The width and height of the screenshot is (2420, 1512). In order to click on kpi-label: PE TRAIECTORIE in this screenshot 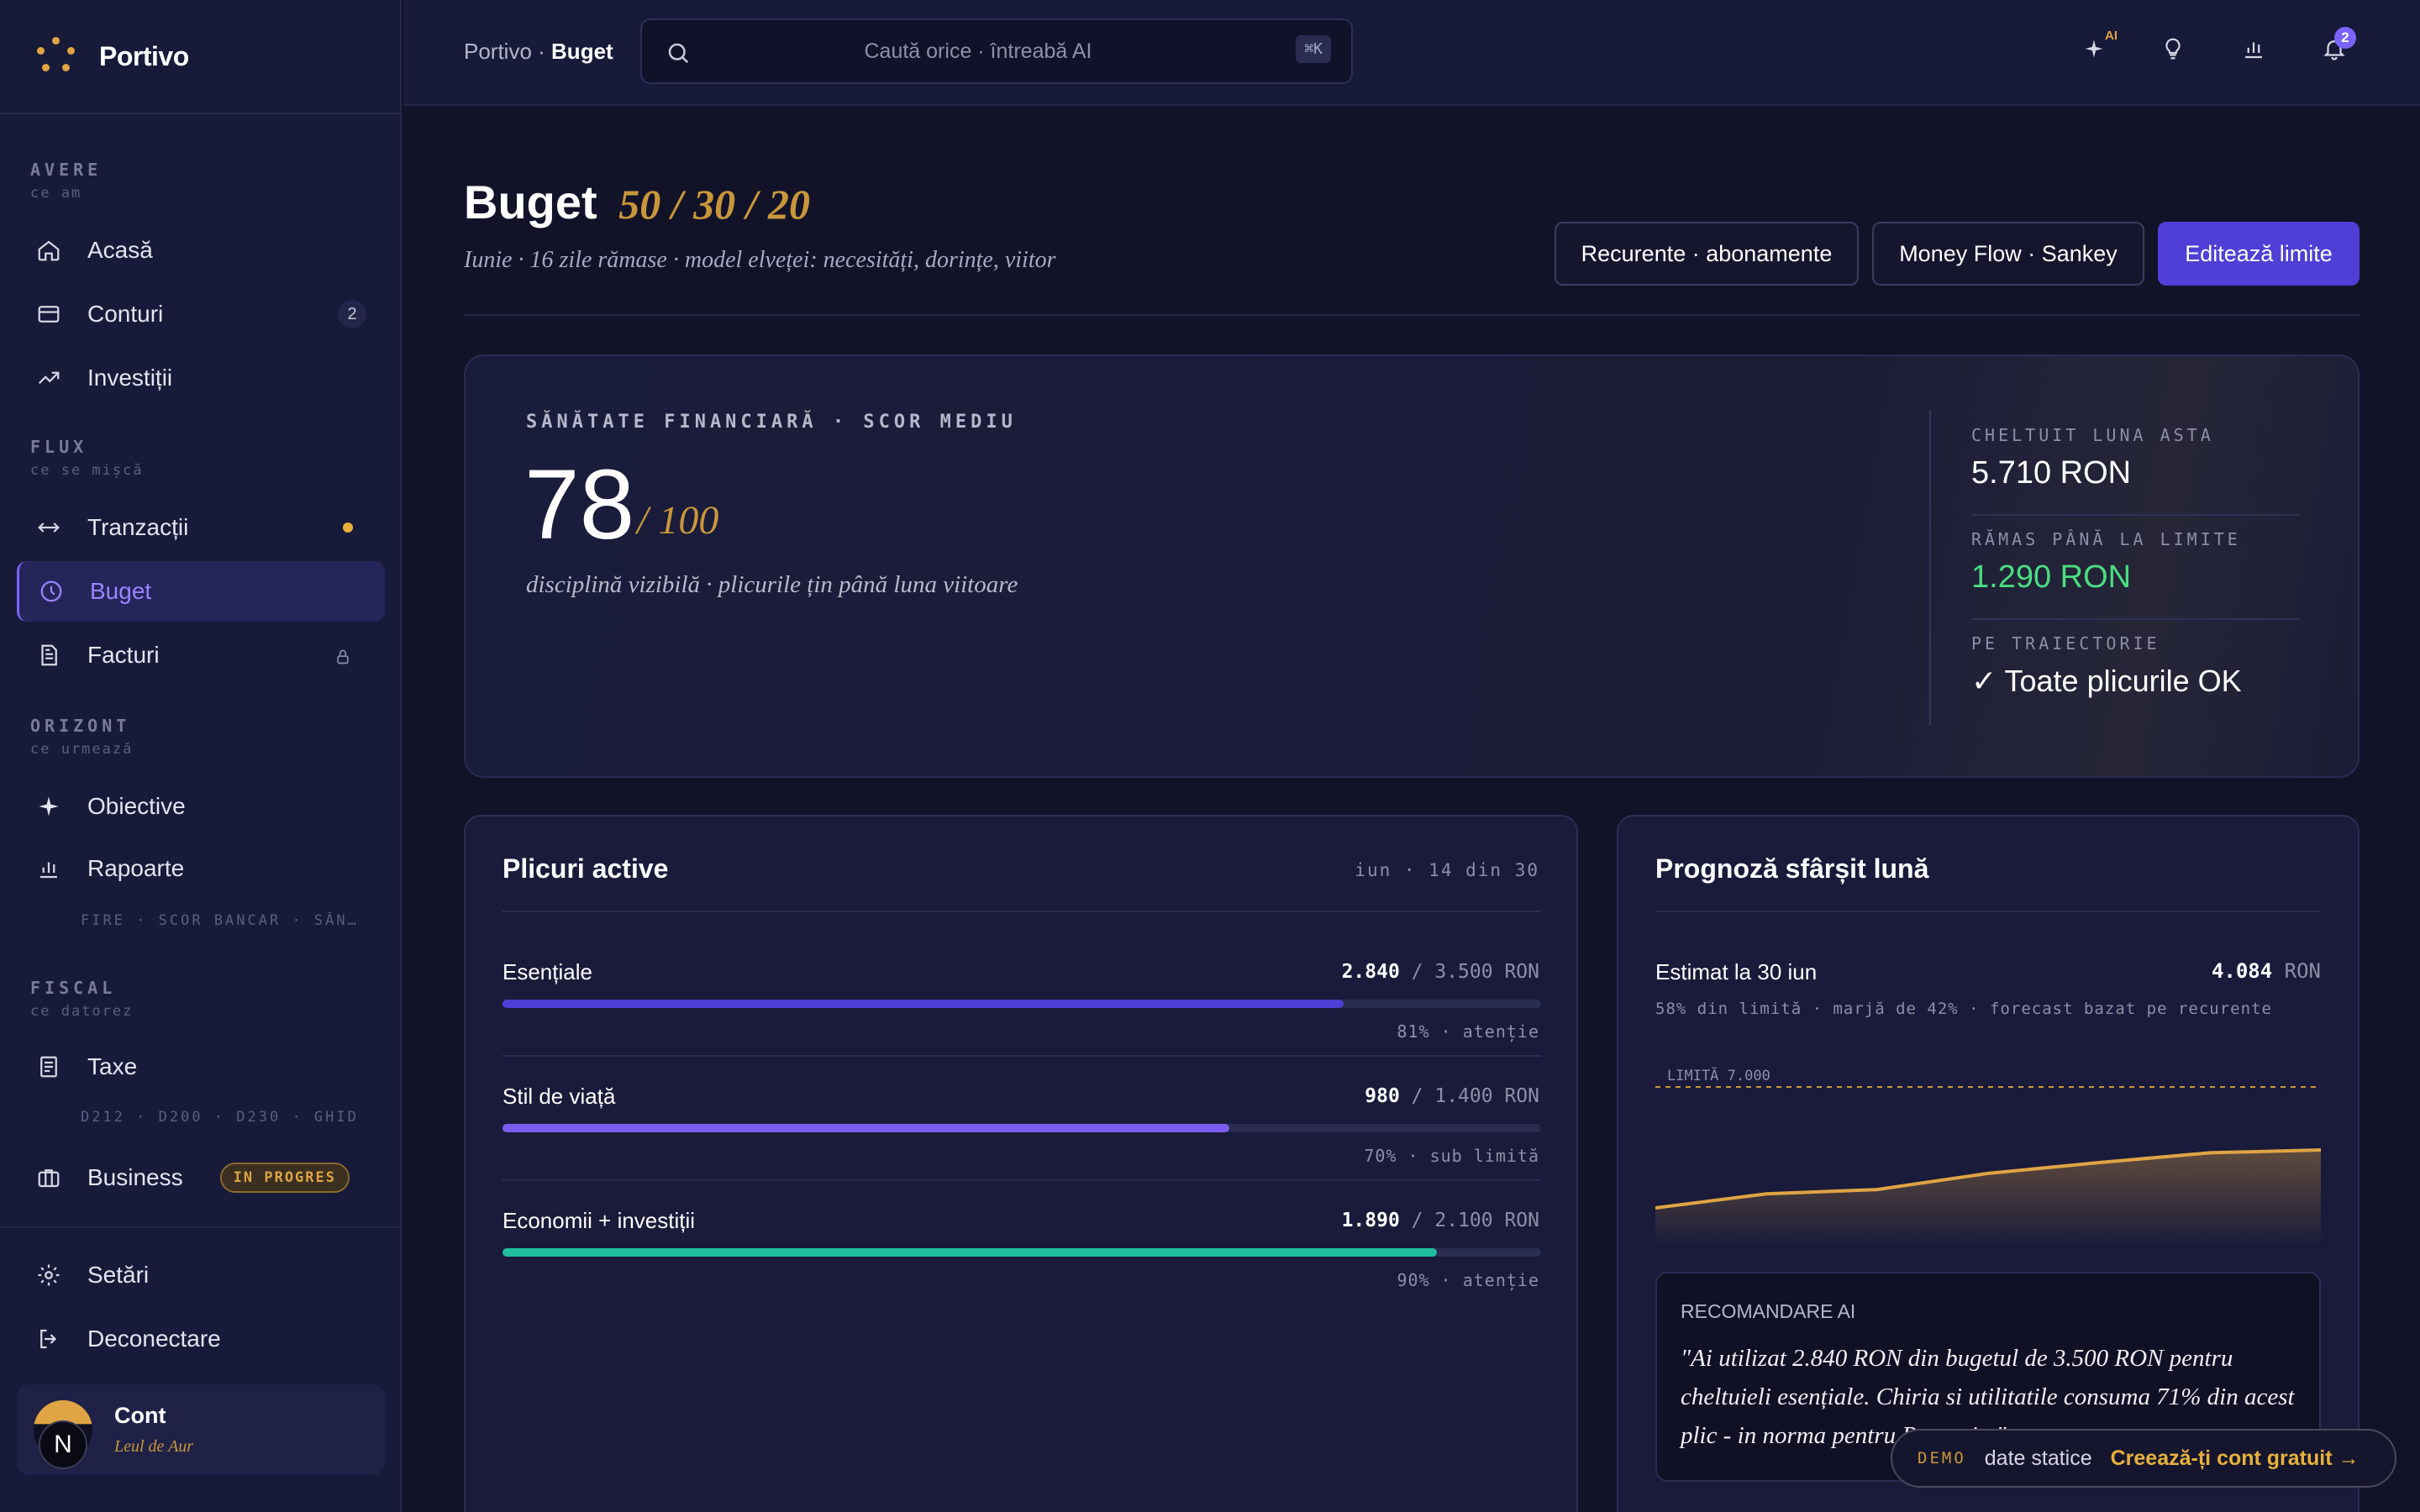, I will do `click(2065, 643)`.